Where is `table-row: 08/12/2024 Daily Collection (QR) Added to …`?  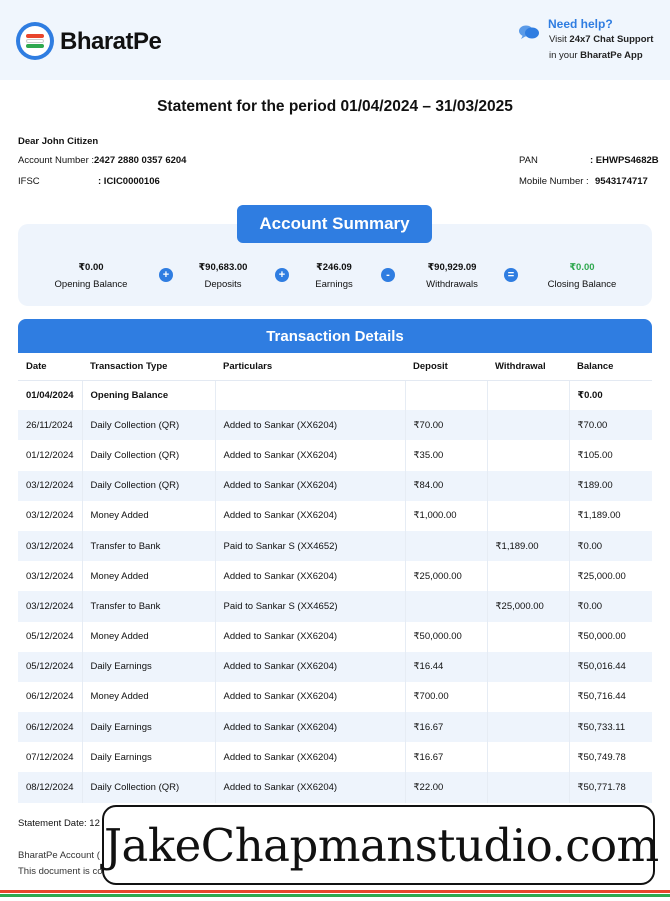
table-row: 08/12/2024 Daily Collection (QR) Added to … is located at coordinates (335, 787).